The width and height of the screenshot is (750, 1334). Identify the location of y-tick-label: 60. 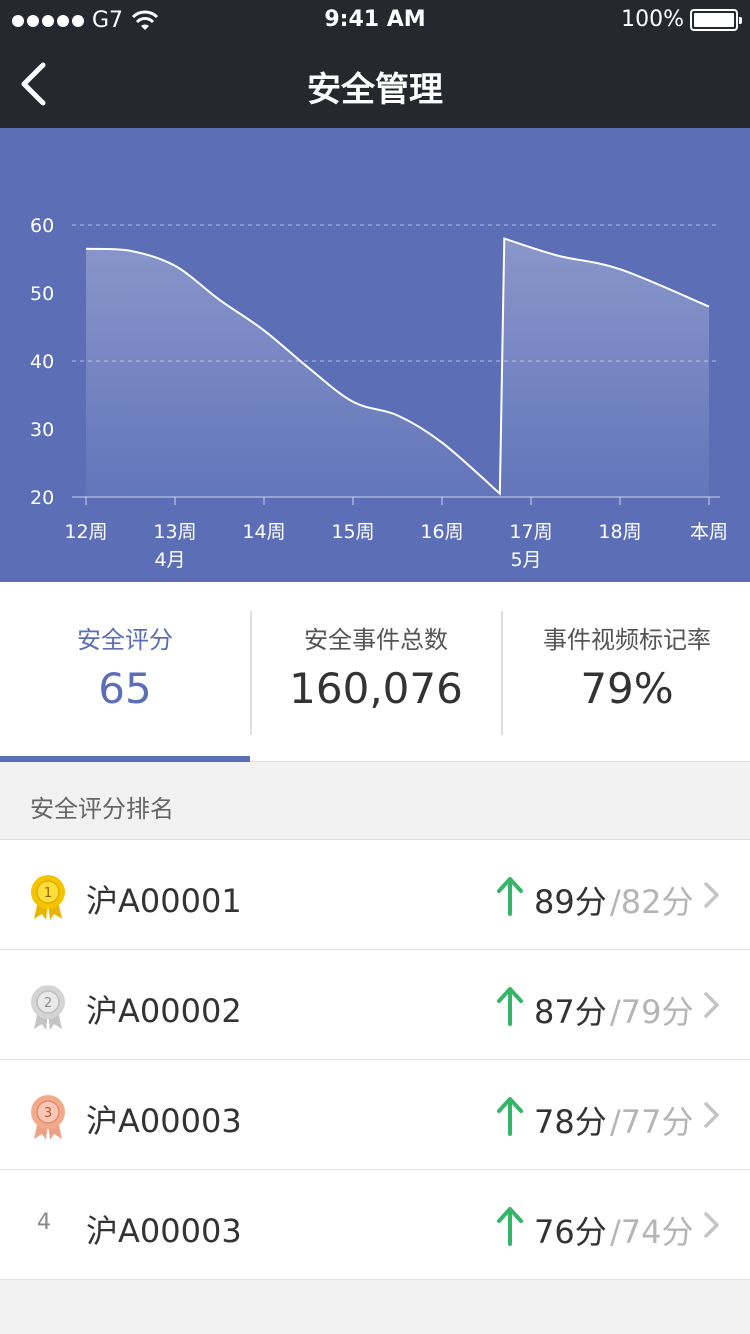
(42, 226).